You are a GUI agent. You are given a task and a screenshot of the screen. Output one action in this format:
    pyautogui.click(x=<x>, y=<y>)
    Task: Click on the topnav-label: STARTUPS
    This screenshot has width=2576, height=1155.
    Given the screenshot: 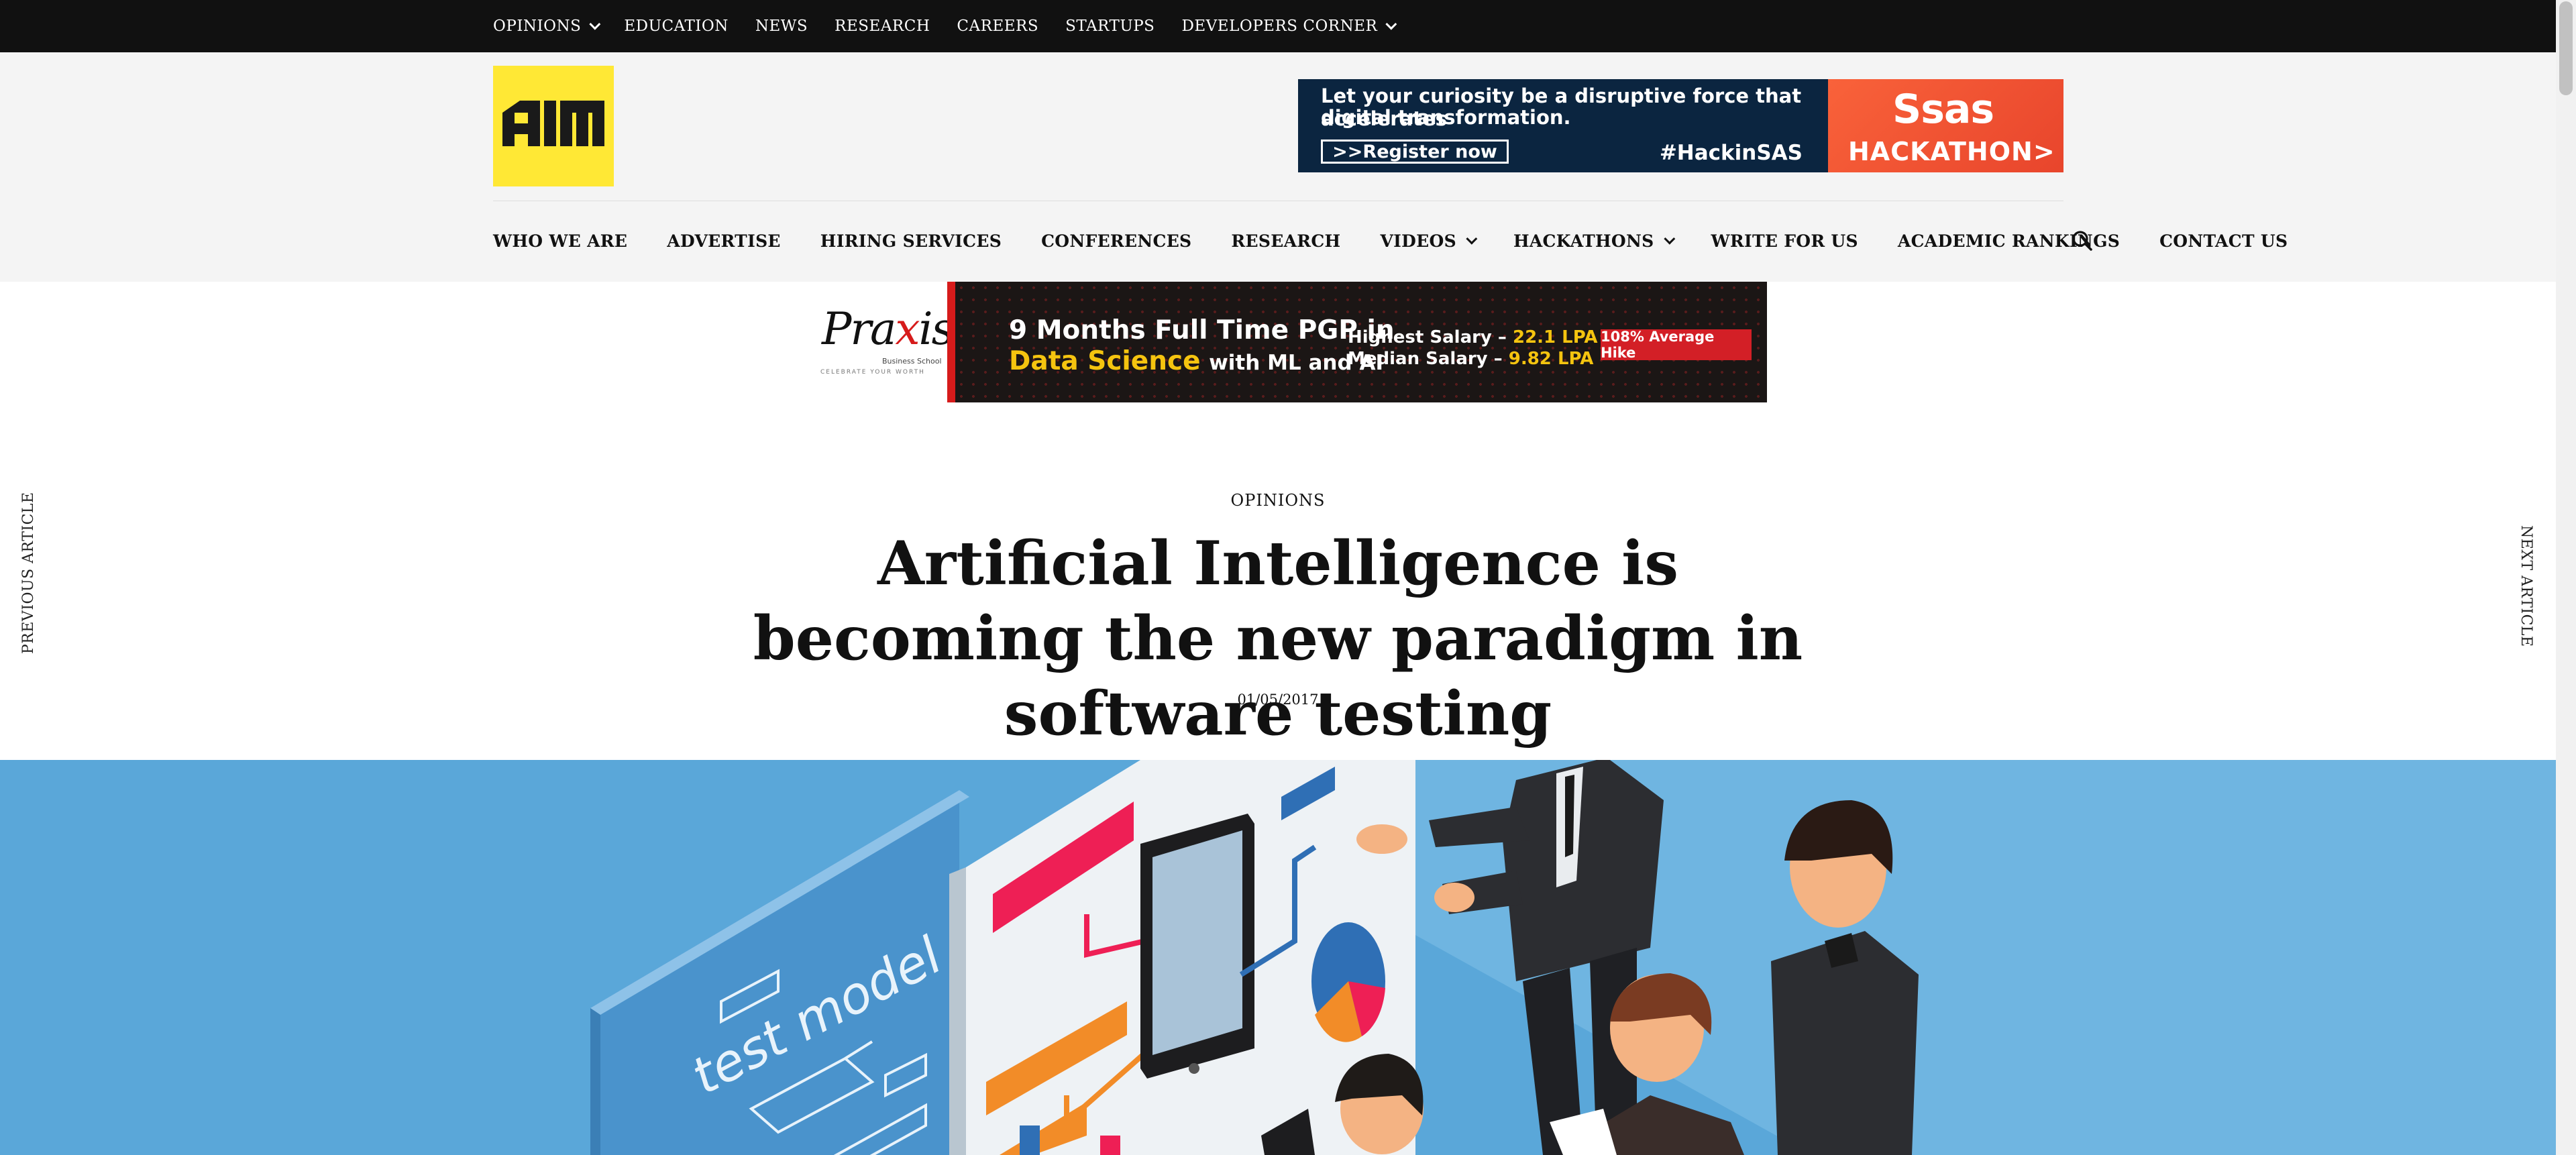 What is the action you would take?
    pyautogui.click(x=1110, y=26)
    